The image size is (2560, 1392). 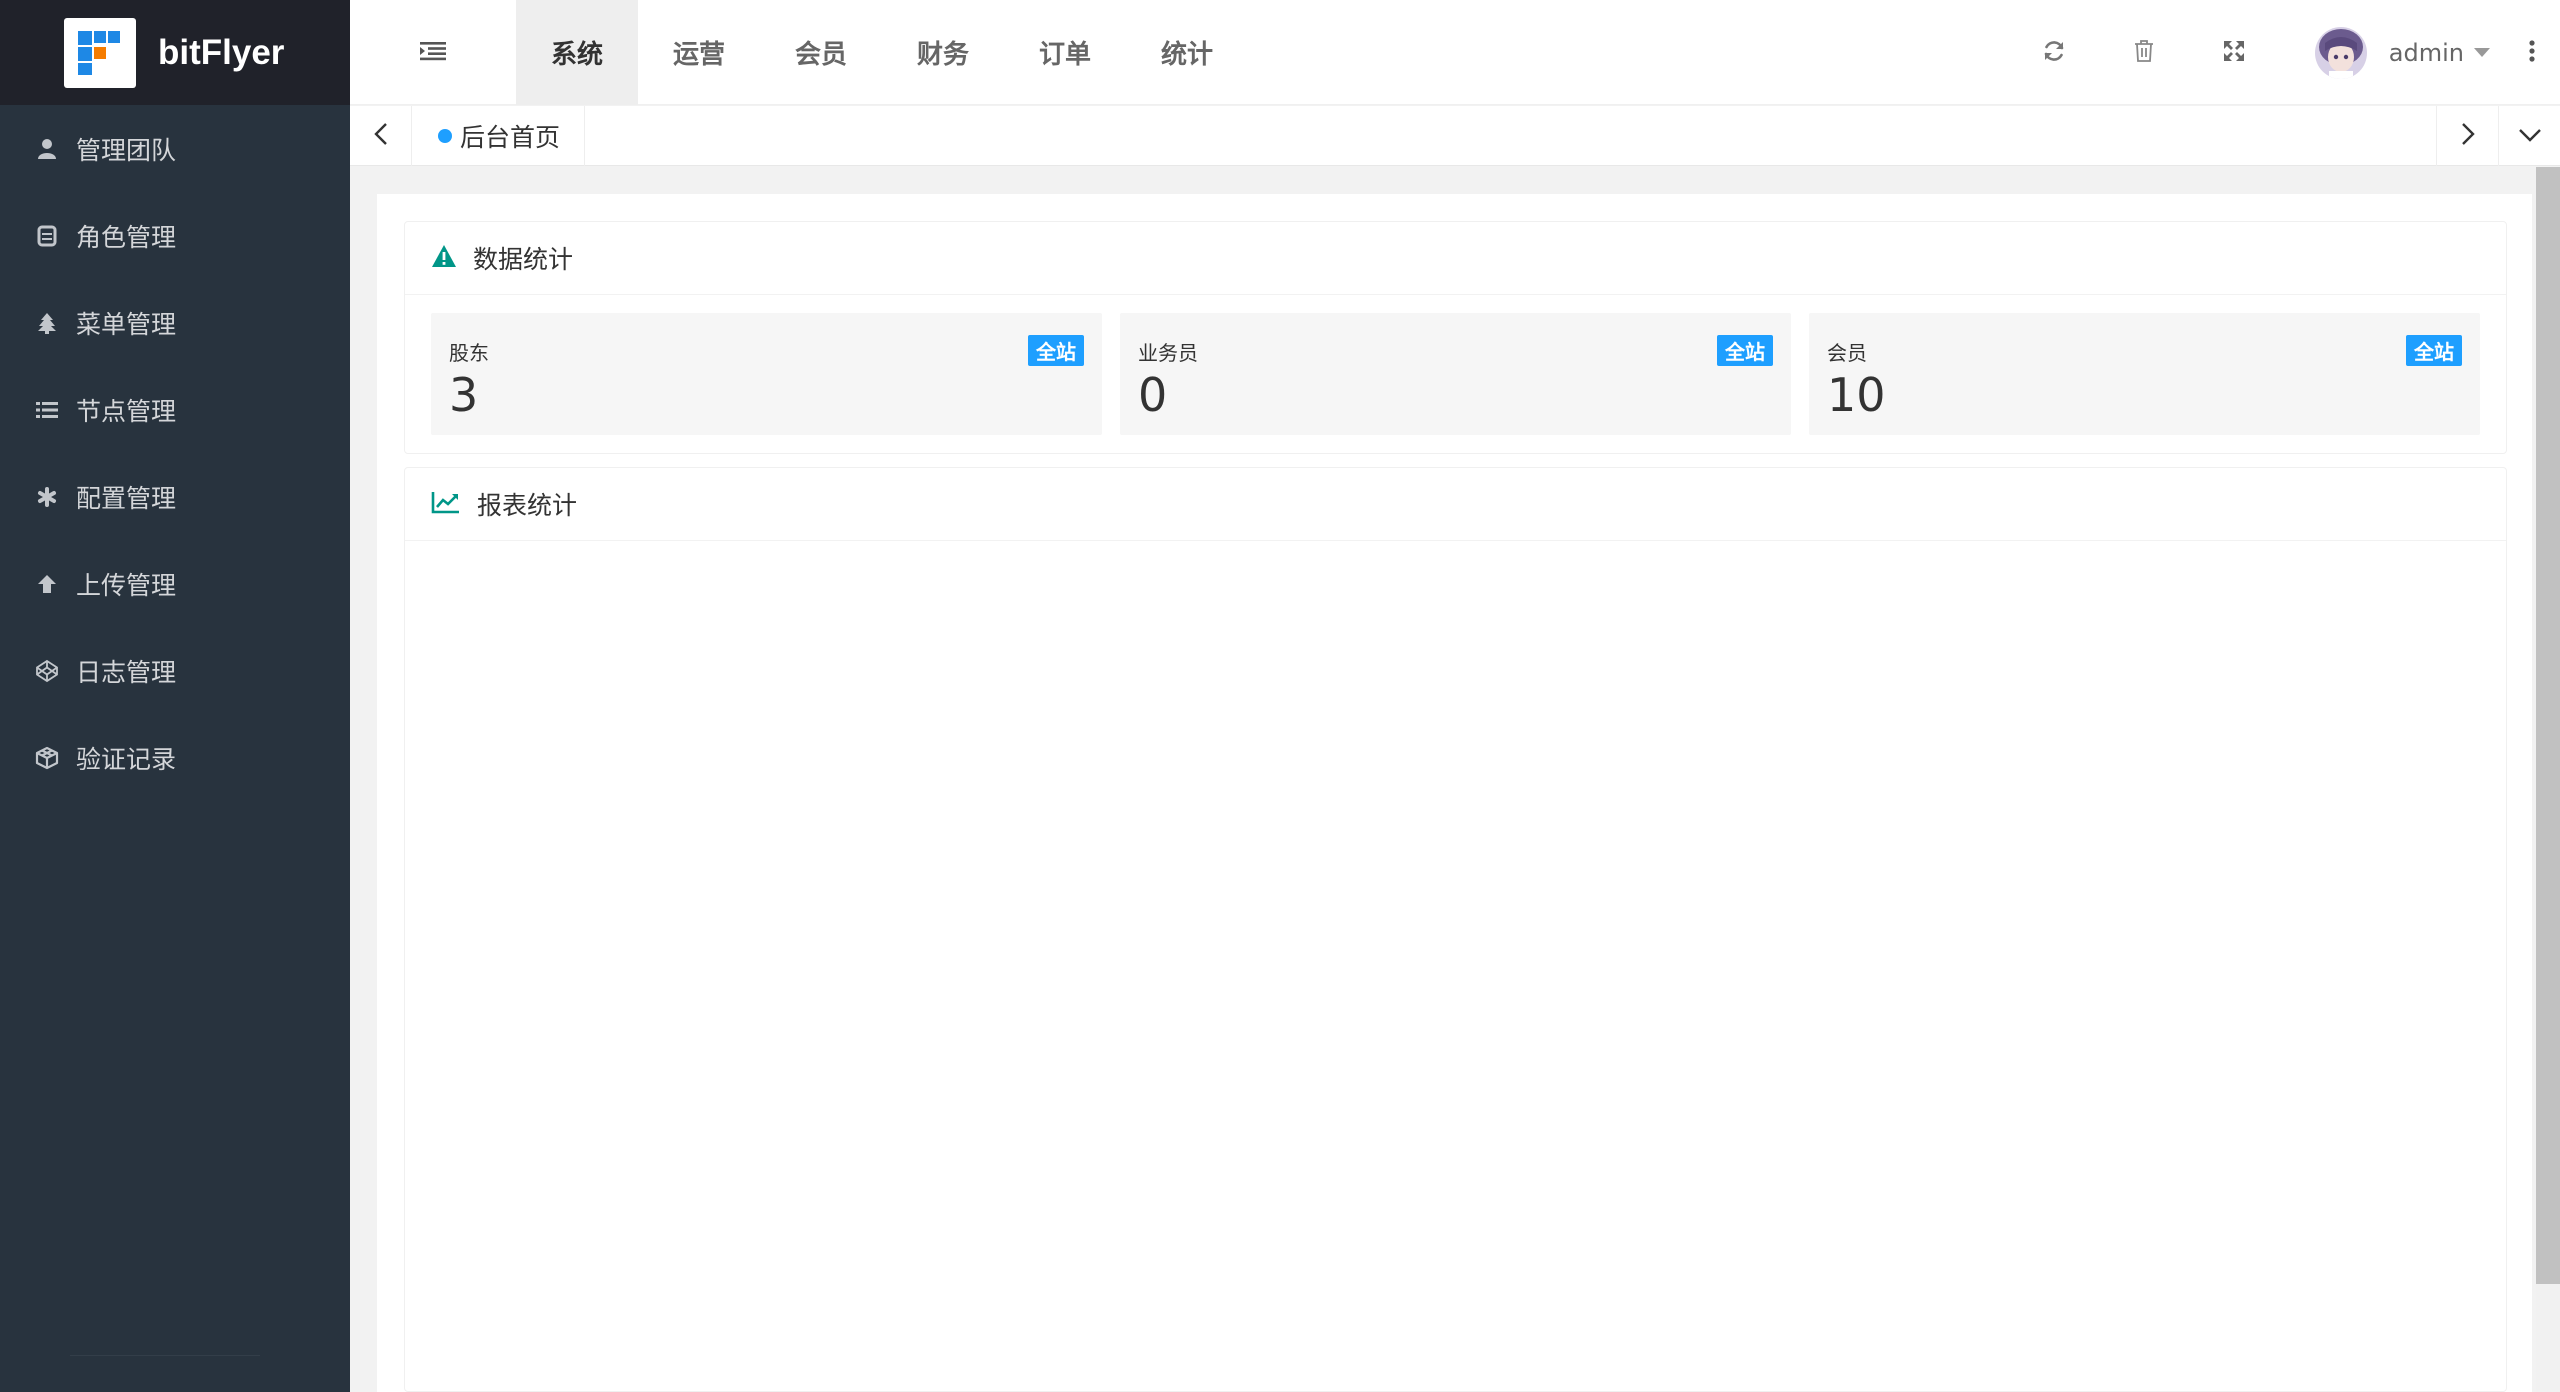 What do you see at coordinates (1153, 395) in the screenshot?
I see `stat-value: 0` at bounding box center [1153, 395].